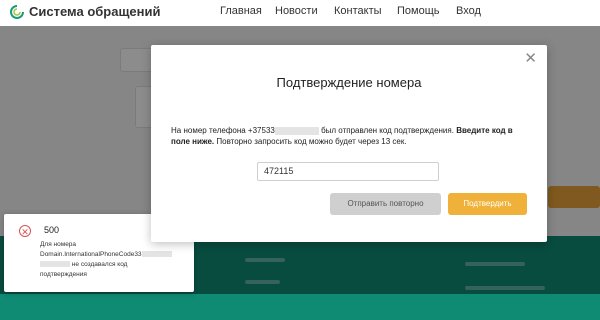 The width and height of the screenshot is (600, 320). Describe the element at coordinates (358, 11) in the screenshot. I see `nav-contacts: Контакты` at that location.